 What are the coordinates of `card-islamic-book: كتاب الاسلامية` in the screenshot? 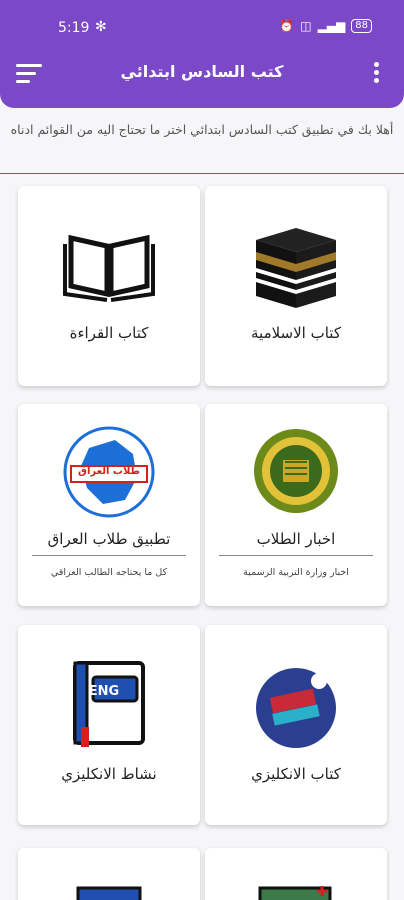 It's located at (296, 286).